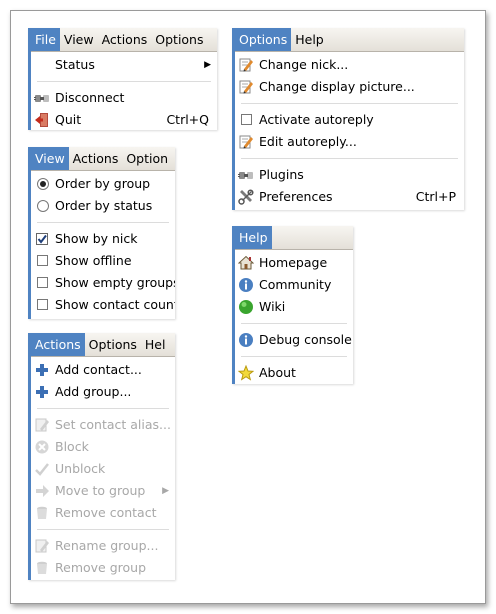  I want to click on menu-item-label: Order by status, so click(104, 205).